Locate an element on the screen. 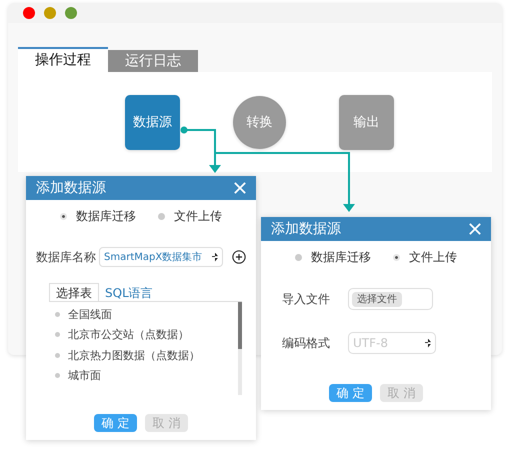 This screenshot has width=510, height=454. flow-node: 转换 is located at coordinates (259, 122).